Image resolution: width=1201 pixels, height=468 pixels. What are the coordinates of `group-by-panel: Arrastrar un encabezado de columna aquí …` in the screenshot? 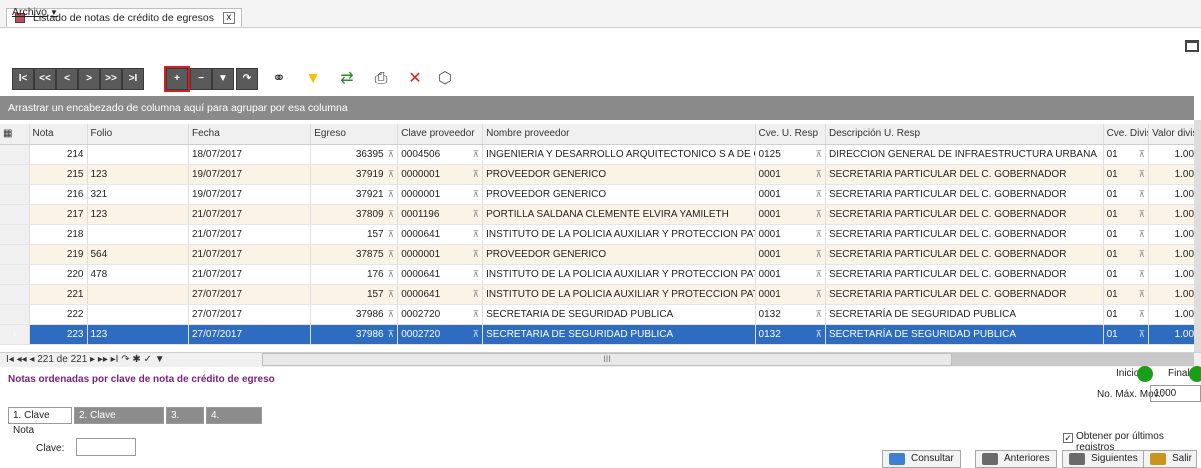 It's located at (597, 108).